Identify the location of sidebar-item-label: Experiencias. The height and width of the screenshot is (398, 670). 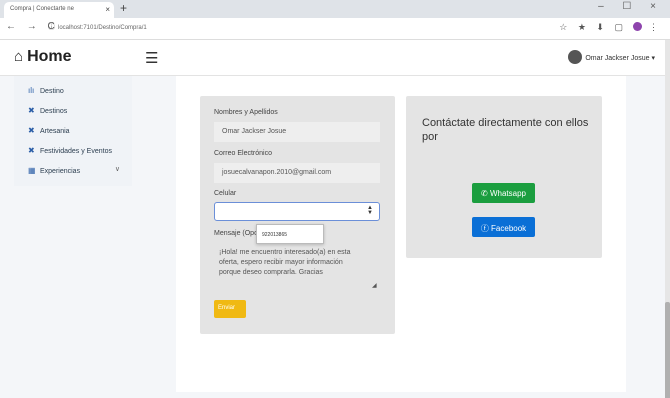
(60, 171).